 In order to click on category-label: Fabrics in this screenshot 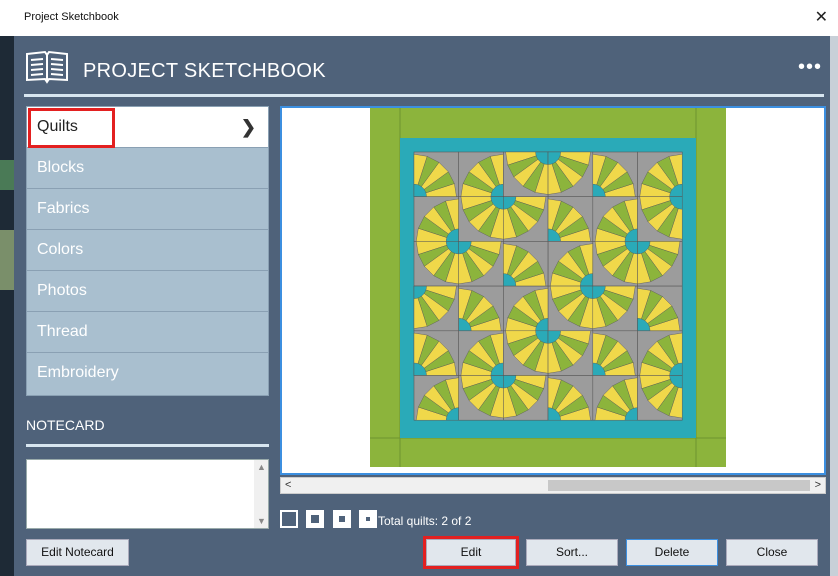, I will do `click(63, 208)`.